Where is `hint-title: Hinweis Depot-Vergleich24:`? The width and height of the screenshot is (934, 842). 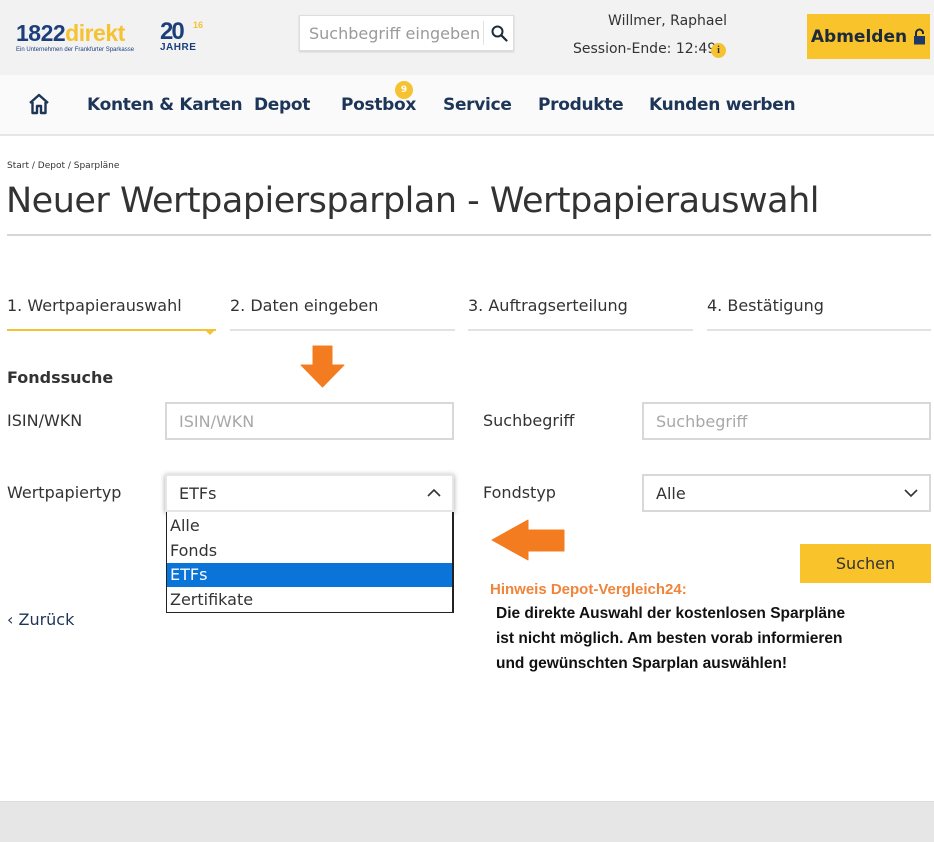
hint-title: Hinweis Depot-Vergleich24: is located at coordinates (588, 589).